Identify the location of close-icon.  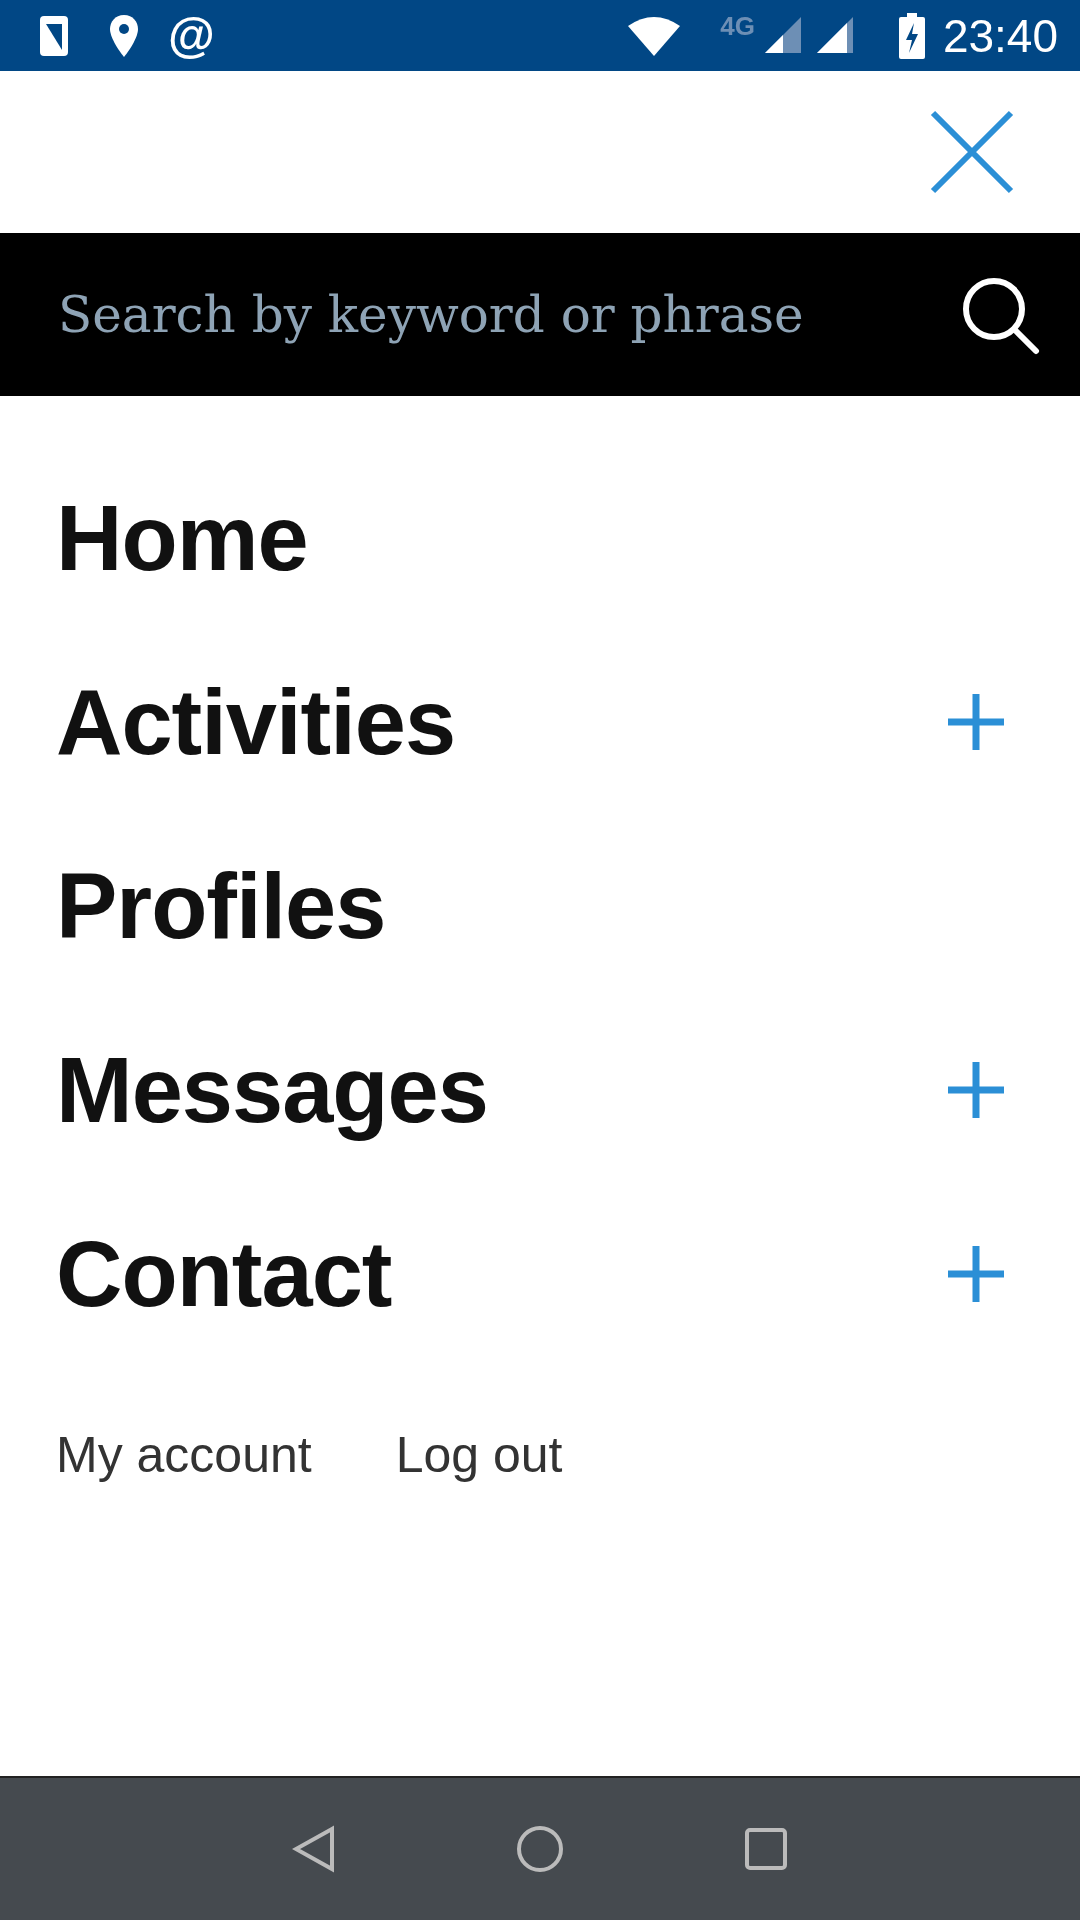
(972, 152).